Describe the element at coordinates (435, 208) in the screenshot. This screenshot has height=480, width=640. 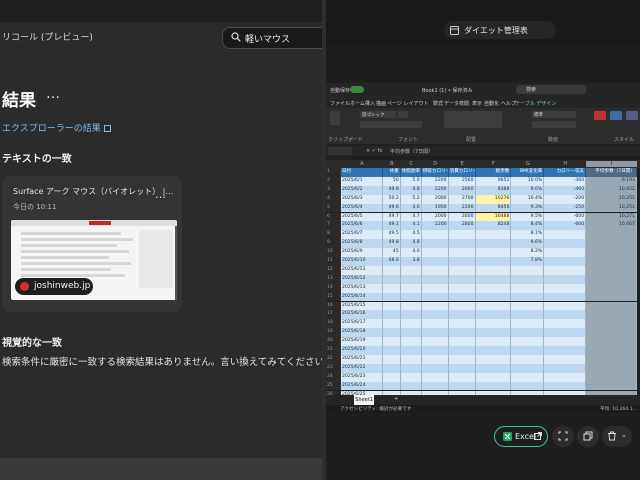
I see `table-cell: 1950` at that location.